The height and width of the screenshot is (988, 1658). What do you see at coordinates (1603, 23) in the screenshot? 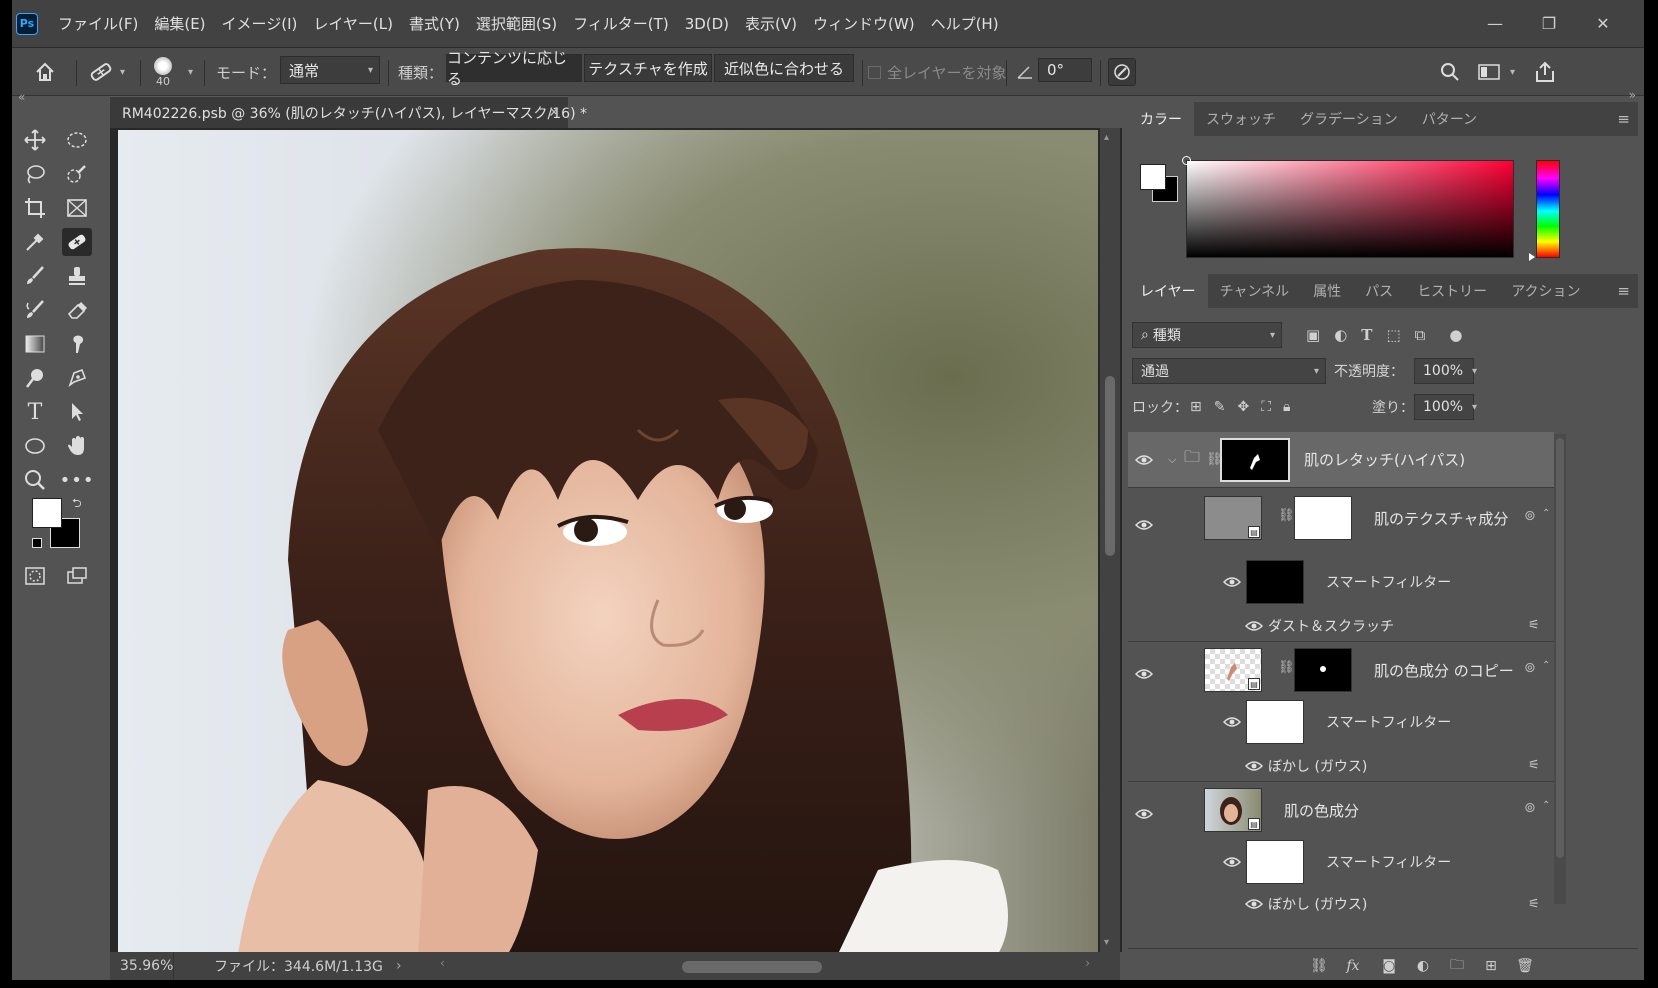
I see `close-icon: ✕` at bounding box center [1603, 23].